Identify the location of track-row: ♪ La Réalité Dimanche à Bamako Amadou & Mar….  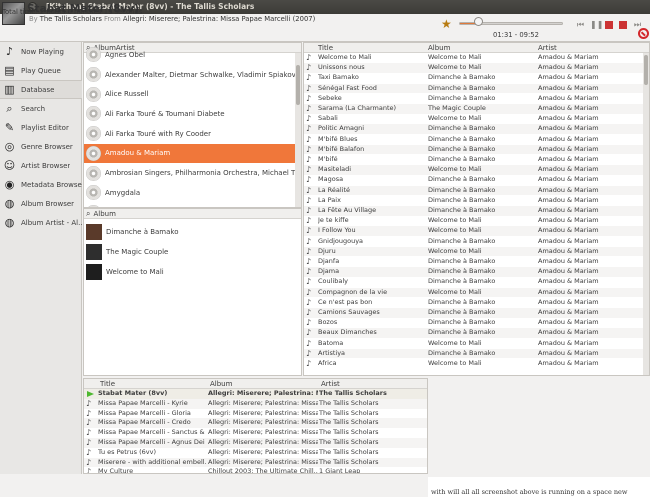
(476, 190).